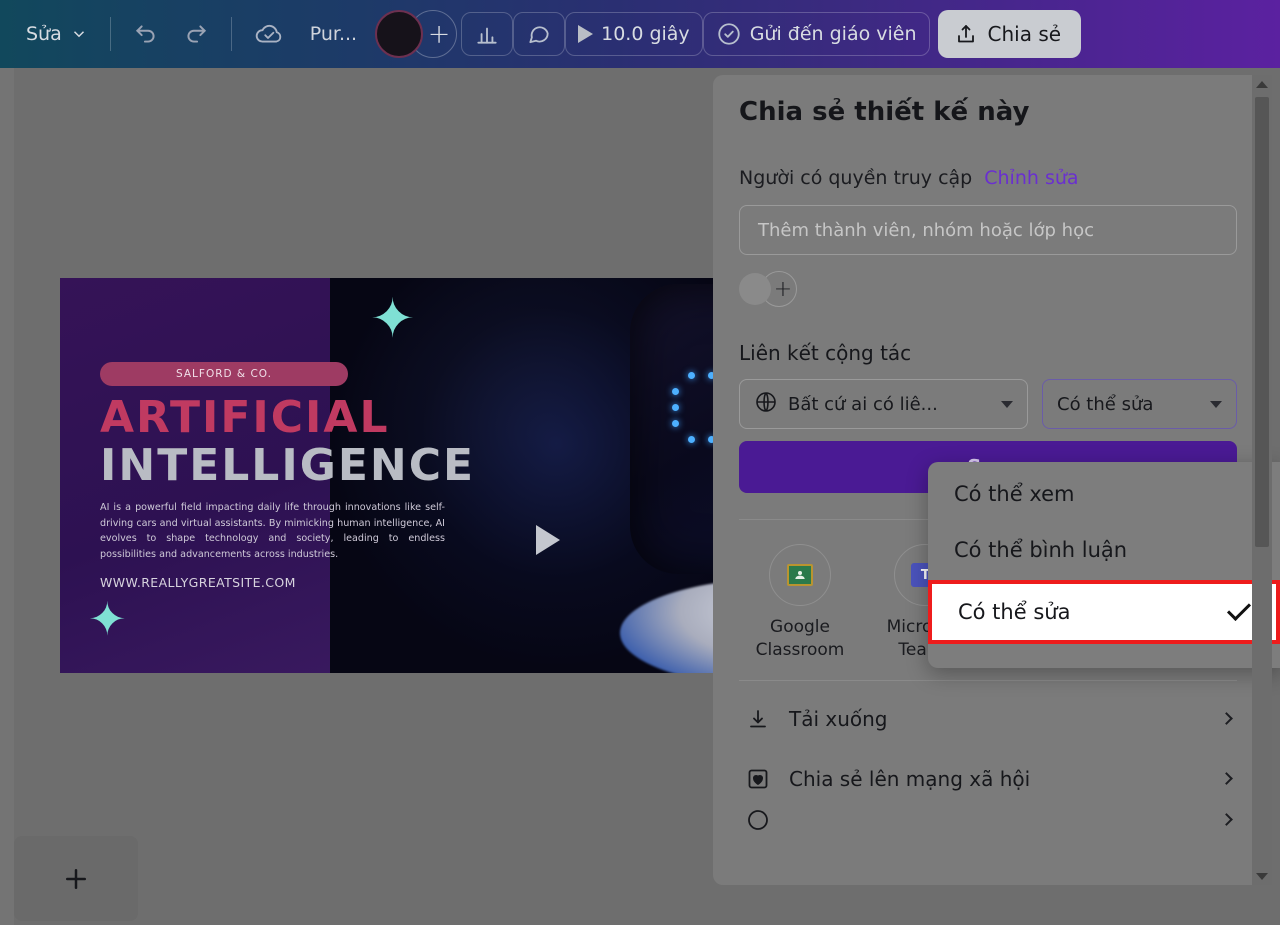  What do you see at coordinates (224, 374) in the screenshot?
I see `brand-pill: SALFORD & CO.` at bounding box center [224, 374].